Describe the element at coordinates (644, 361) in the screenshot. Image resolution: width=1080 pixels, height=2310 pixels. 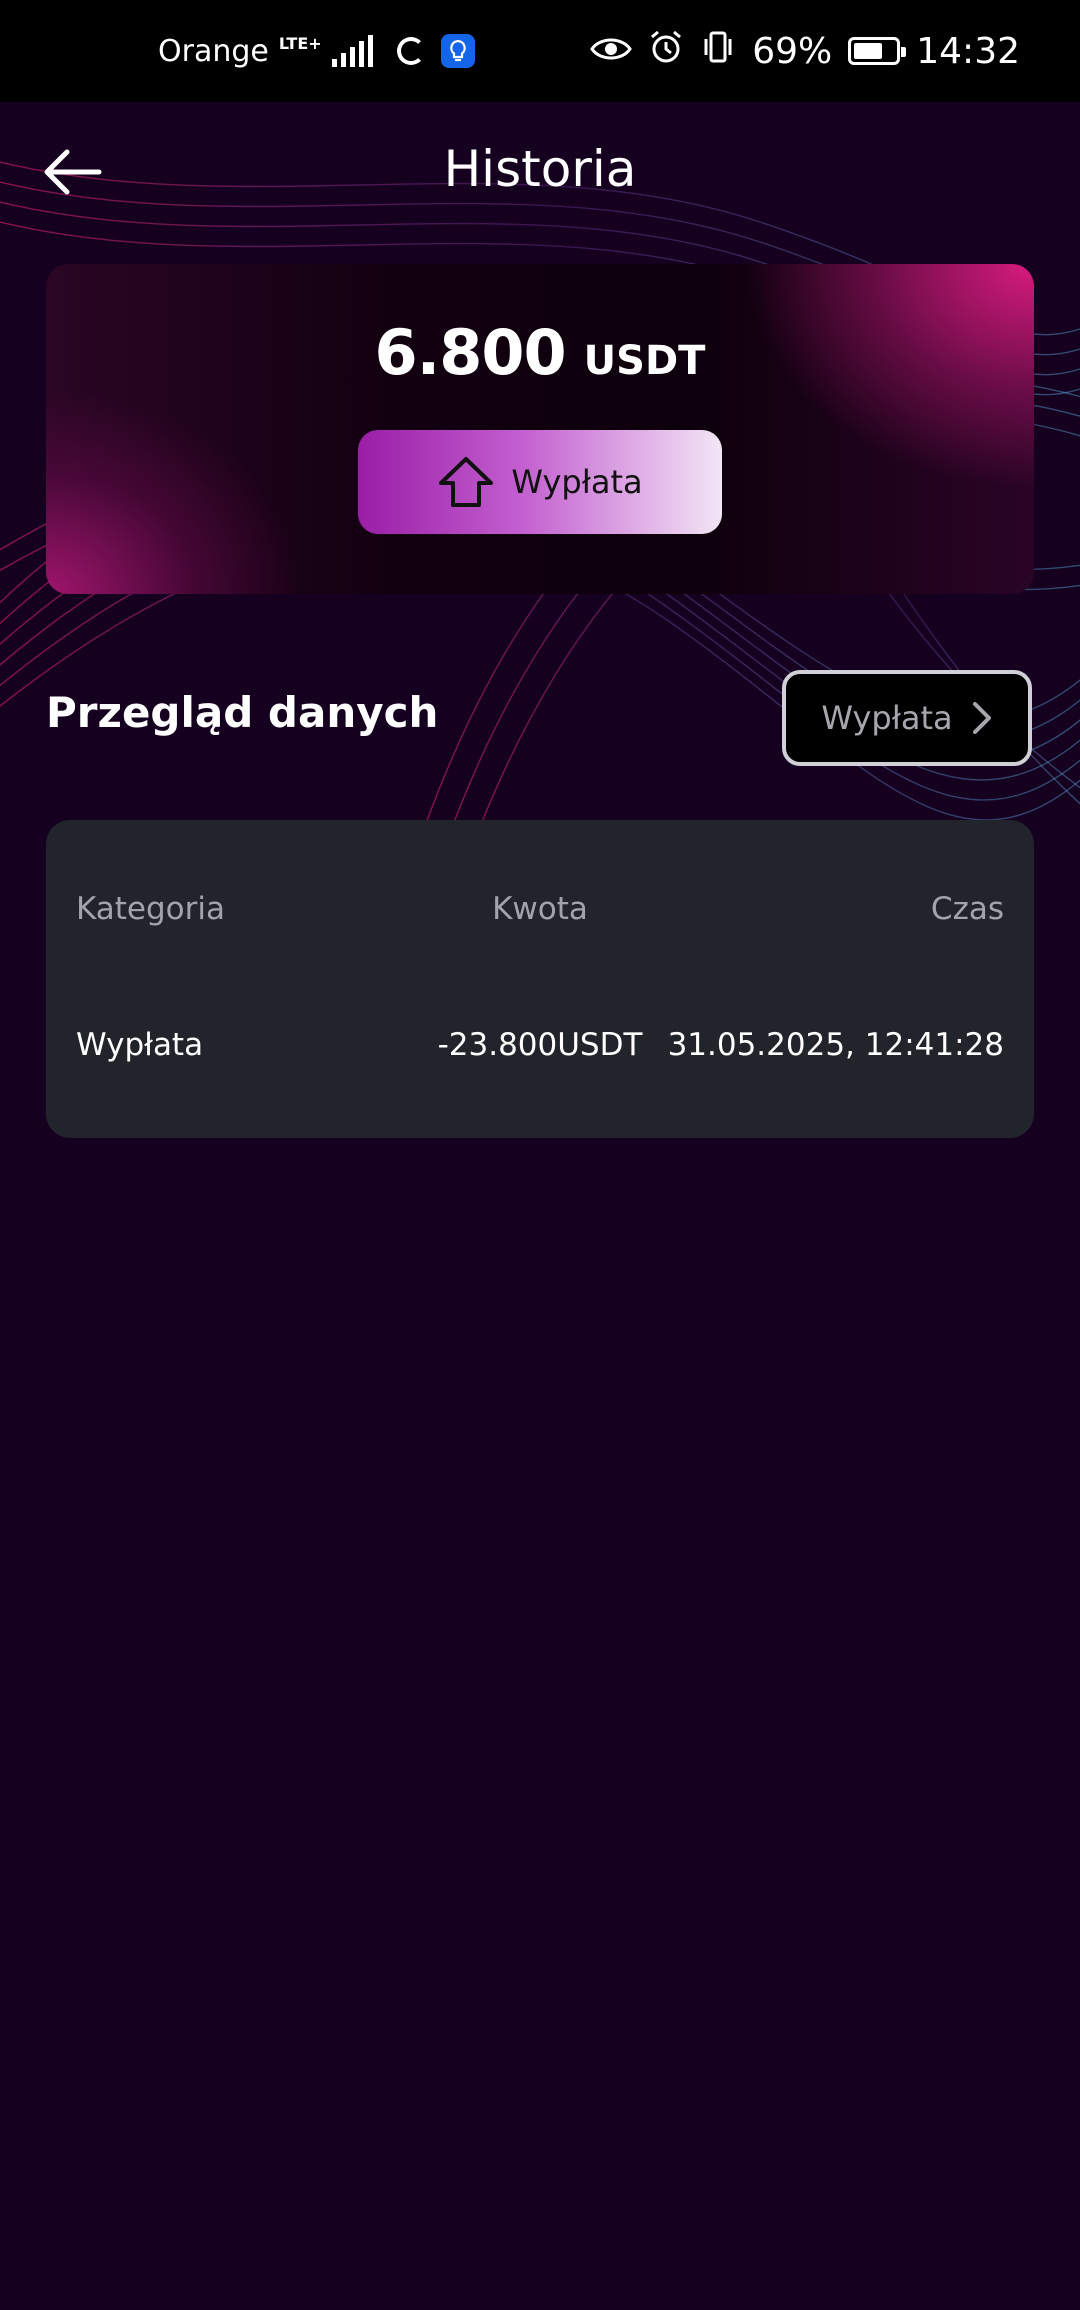
I see `balance-currency: USDT` at that location.